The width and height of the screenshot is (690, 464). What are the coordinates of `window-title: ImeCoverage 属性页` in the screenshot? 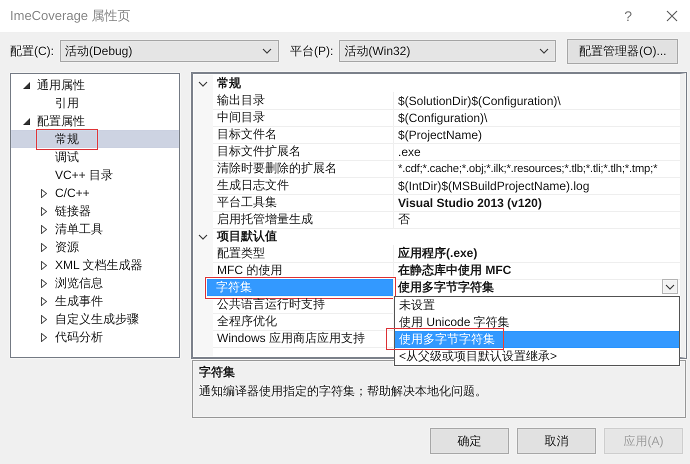 It's located at (71, 16).